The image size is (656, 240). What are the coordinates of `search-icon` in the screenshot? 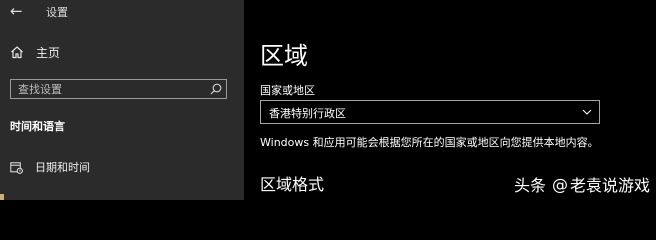 It's located at (216, 89).